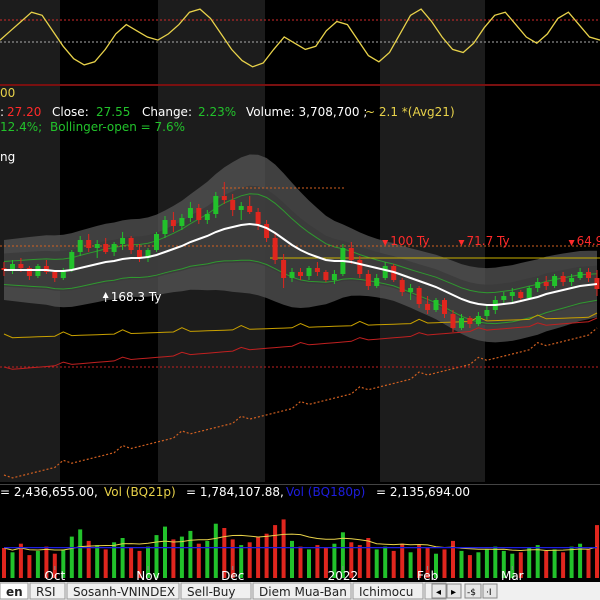 The height and width of the screenshot is (600, 600). Describe the element at coordinates (512, 576) in the screenshot. I see `x-tick-label: Mar` at that location.